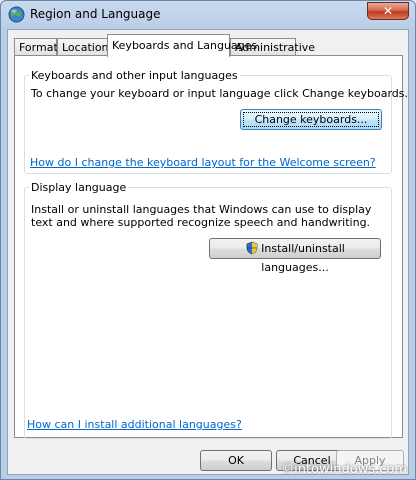 The height and width of the screenshot is (480, 416). Describe the element at coordinates (16, 14) in the screenshot. I see `globe-icon` at that location.